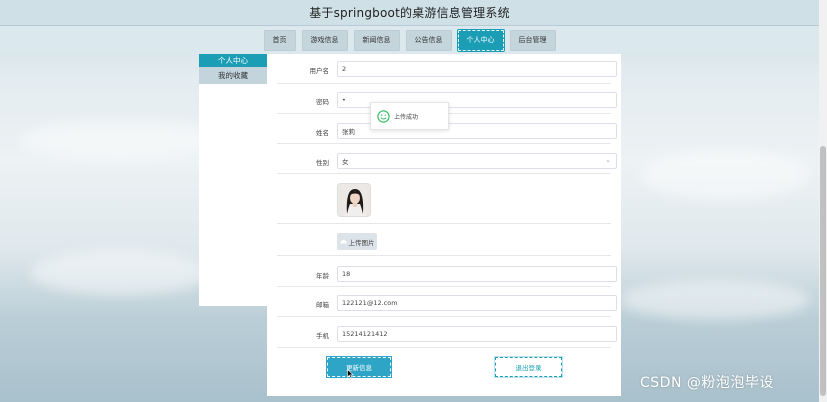 Image resolution: width=827 pixels, height=402 pixels. I want to click on username-value: 2, so click(344, 69).